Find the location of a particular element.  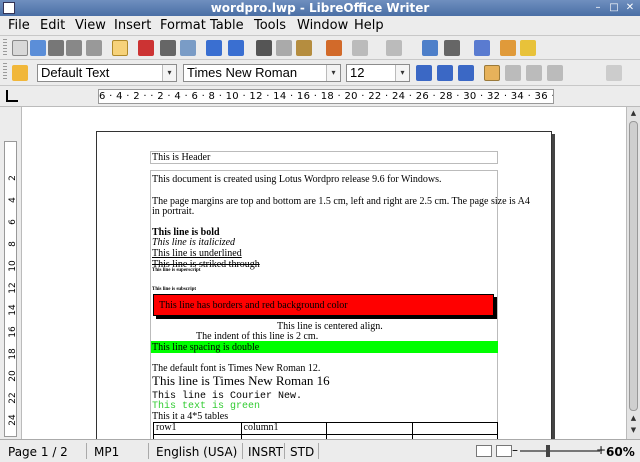

italic-icon is located at coordinates (445, 73).